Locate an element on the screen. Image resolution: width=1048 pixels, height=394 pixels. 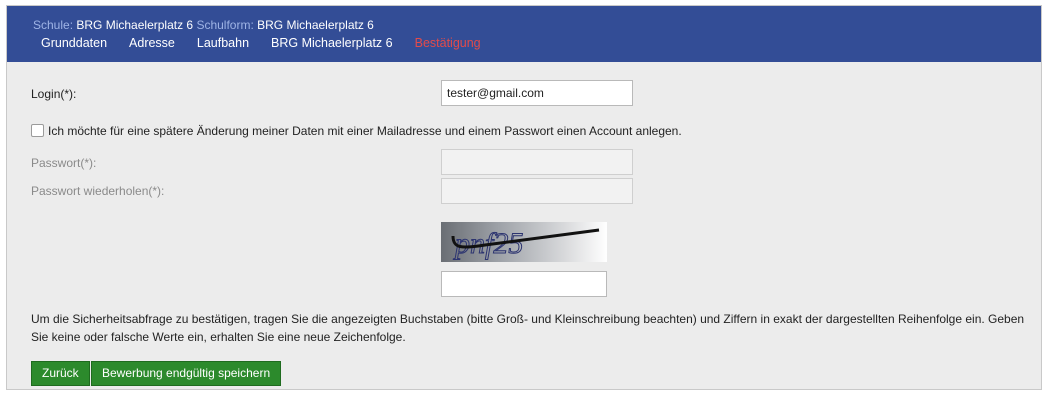
save-application-button: Bewerbung endgültig speichern is located at coordinates (186, 373).